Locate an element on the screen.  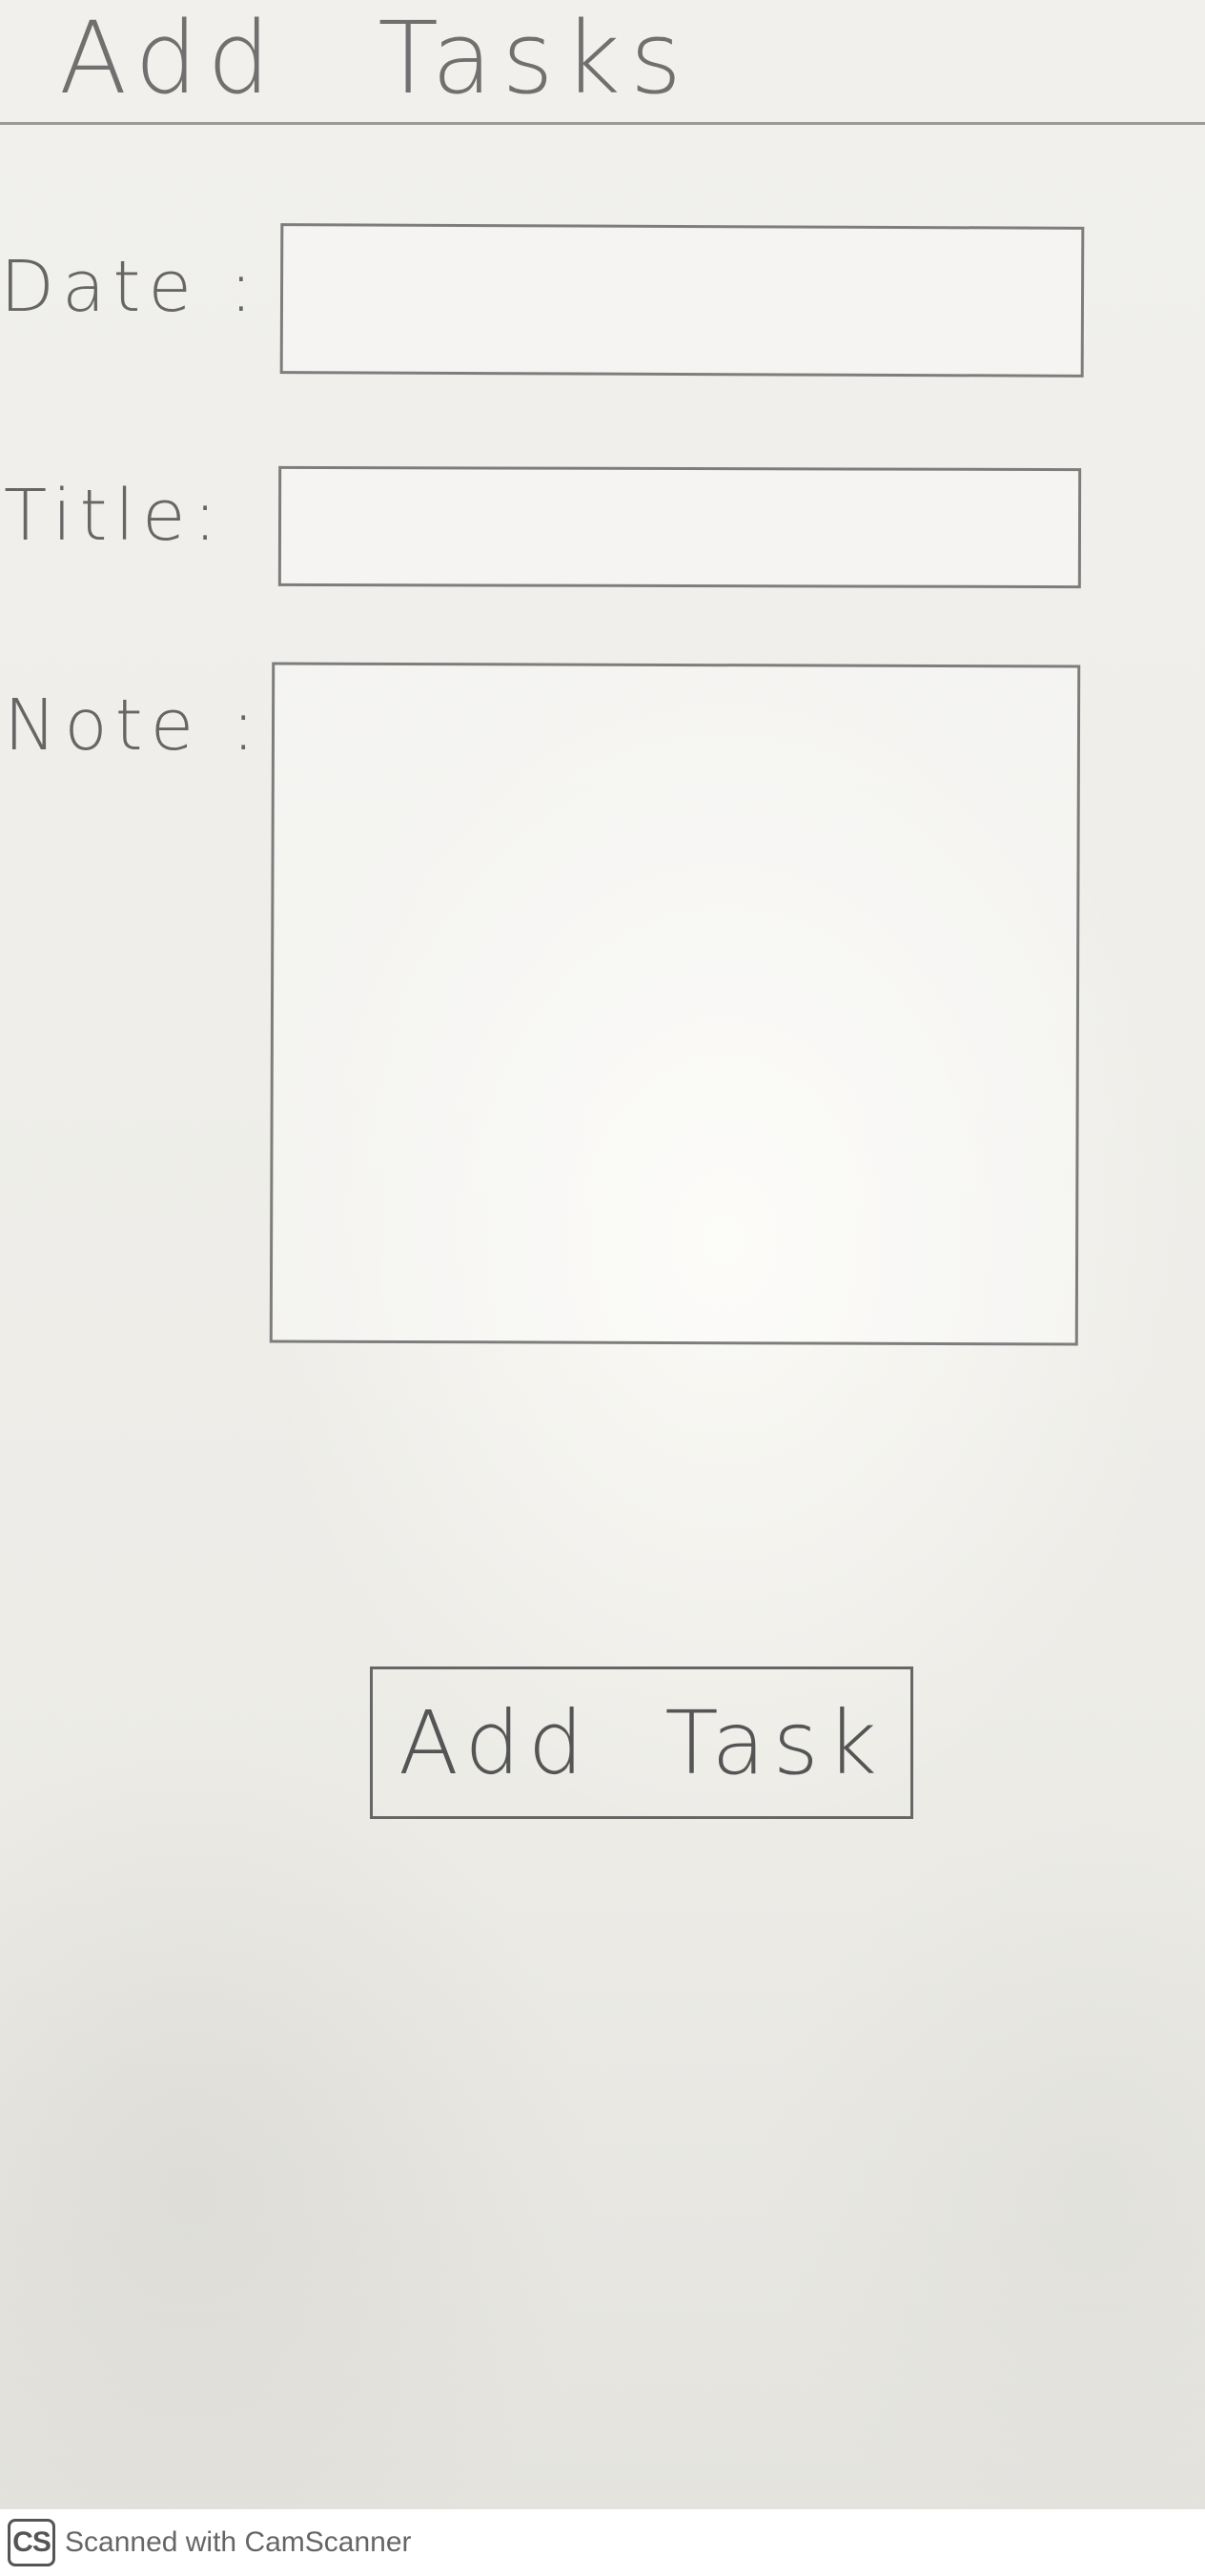
add-task-button: Add Task is located at coordinates (641, 1742).